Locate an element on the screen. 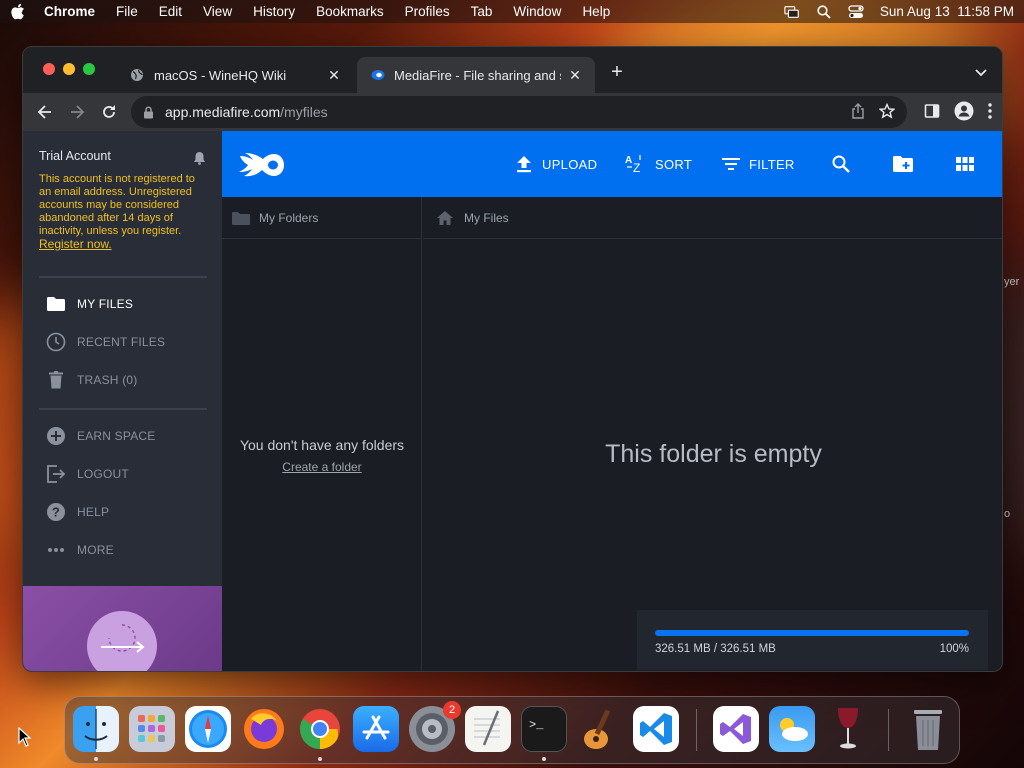 The width and height of the screenshot is (1024, 768). menu-clock: Sun Aug 13 11:58 PM is located at coordinates (947, 11).